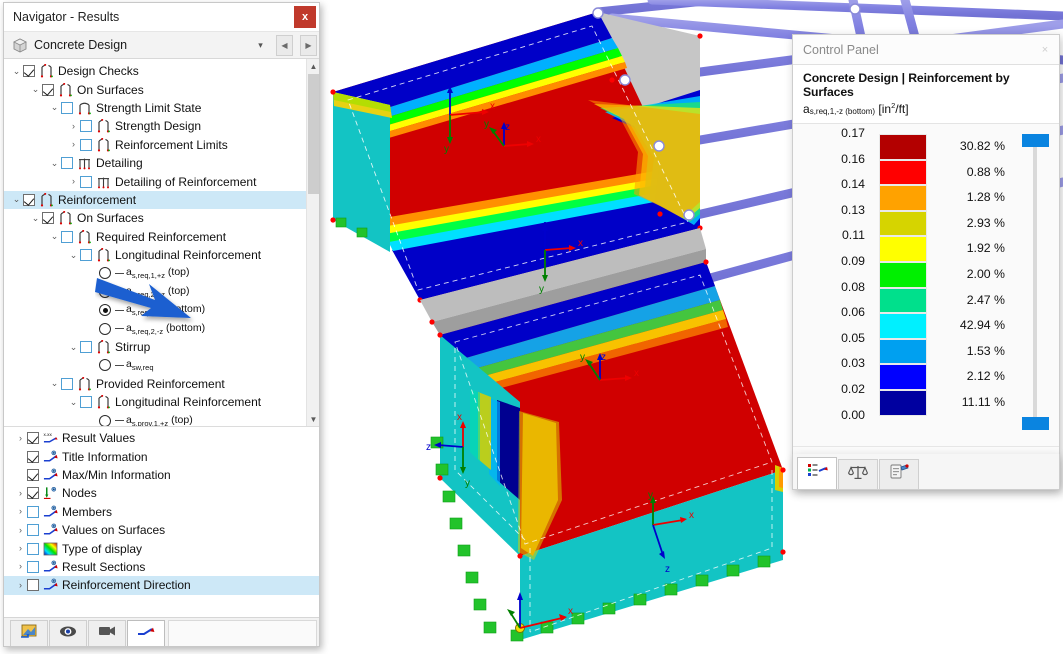 Image resolution: width=1063 pixels, height=654 pixels. What do you see at coordinates (155, 384) in the screenshot?
I see `tree-item-provided-reinforcement: ⌄ Provided Reinforcement` at bounding box center [155, 384].